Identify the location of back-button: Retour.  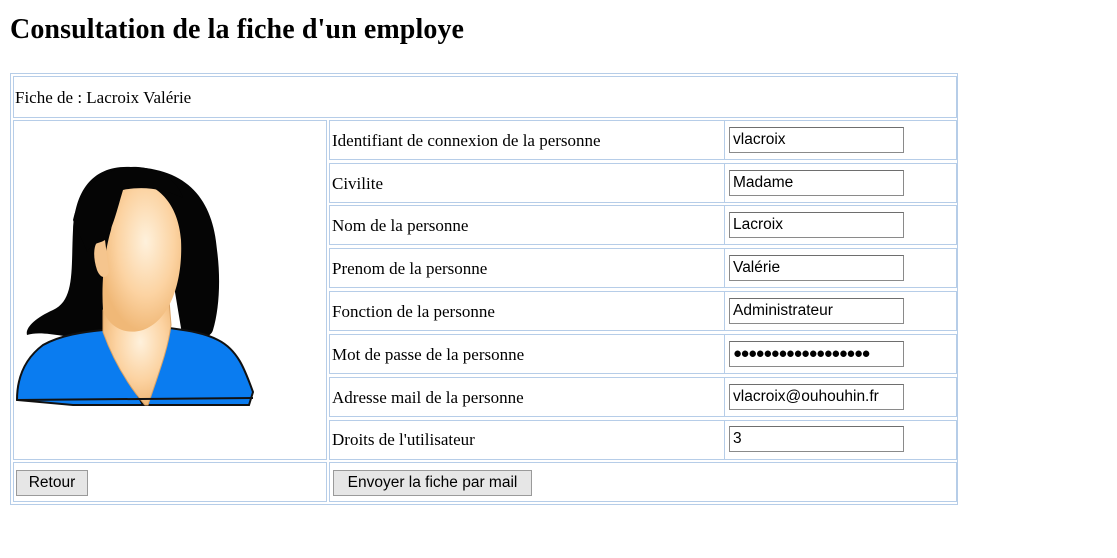
(52, 483).